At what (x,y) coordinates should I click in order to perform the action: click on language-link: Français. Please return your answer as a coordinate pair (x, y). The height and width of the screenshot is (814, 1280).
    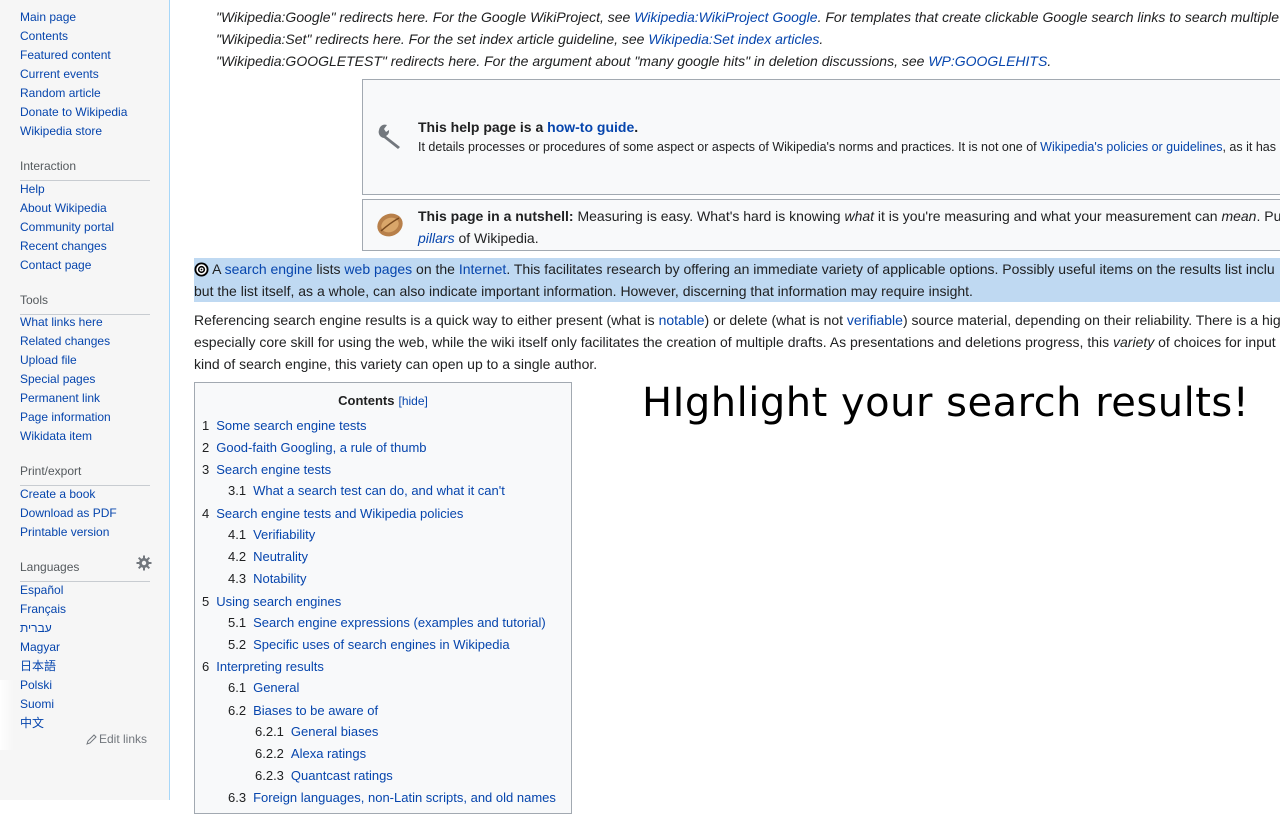
    Looking at the image, I should click on (43, 609).